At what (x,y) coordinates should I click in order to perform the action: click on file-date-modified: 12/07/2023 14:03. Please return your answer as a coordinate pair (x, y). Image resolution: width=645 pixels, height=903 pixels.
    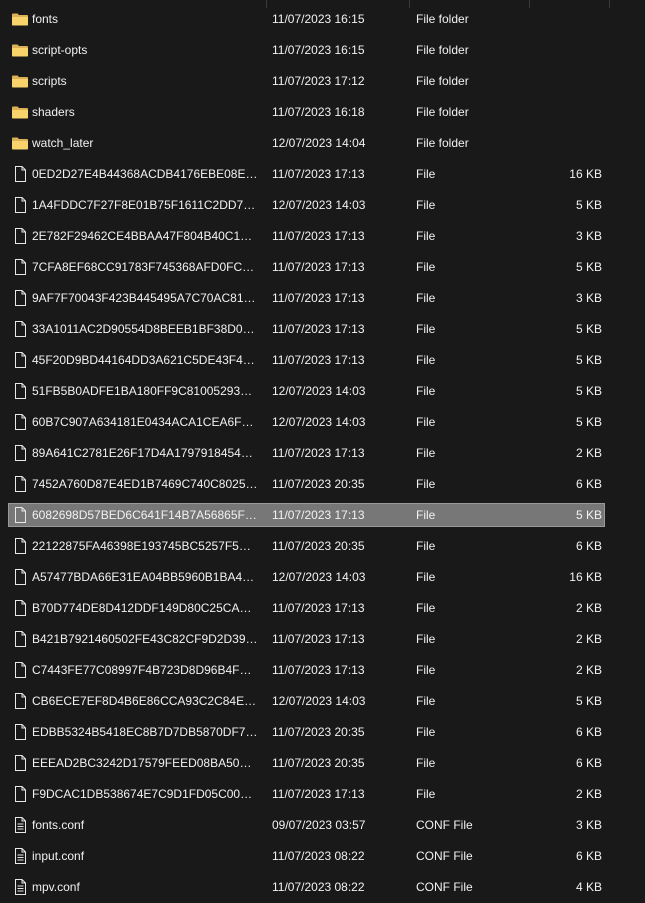
    Looking at the image, I should click on (319, 391).